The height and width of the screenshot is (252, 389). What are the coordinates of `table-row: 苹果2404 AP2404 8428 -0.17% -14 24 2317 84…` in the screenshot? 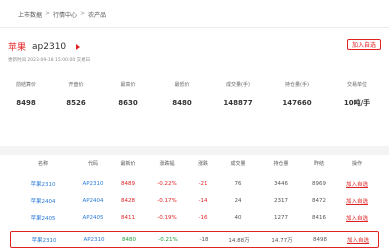 It's located at (194, 200).